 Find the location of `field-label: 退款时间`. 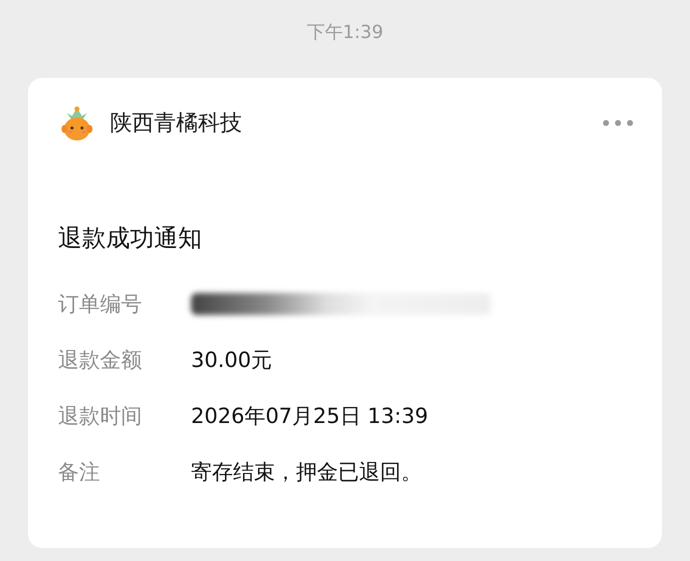

field-label: 退款时间 is located at coordinates (100, 416).